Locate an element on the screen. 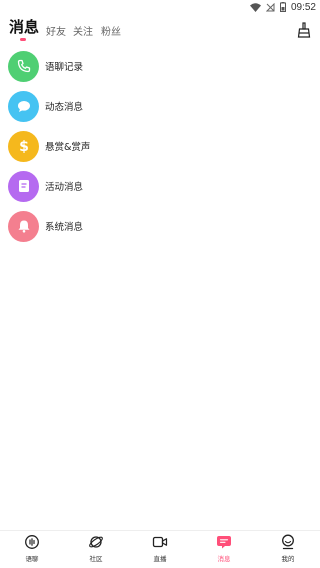 The width and height of the screenshot is (320, 568). video-camera-icon is located at coordinates (160, 542).